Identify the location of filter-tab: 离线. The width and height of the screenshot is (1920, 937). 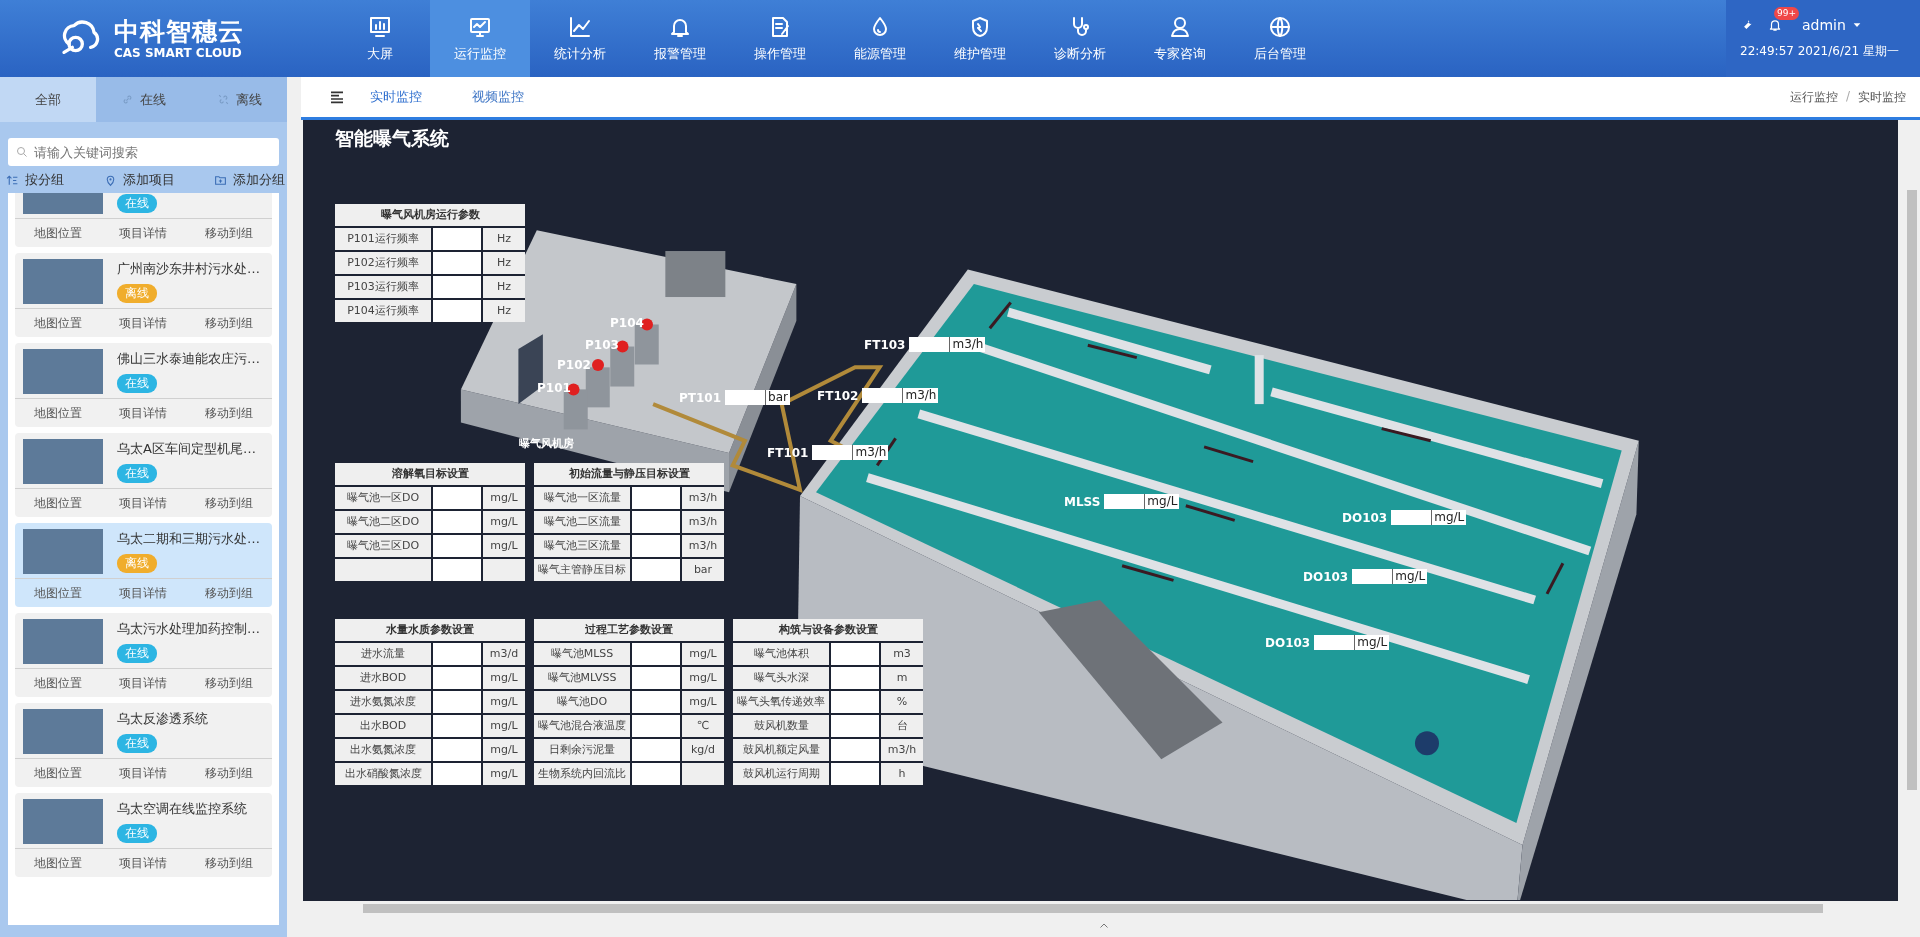
(239, 99).